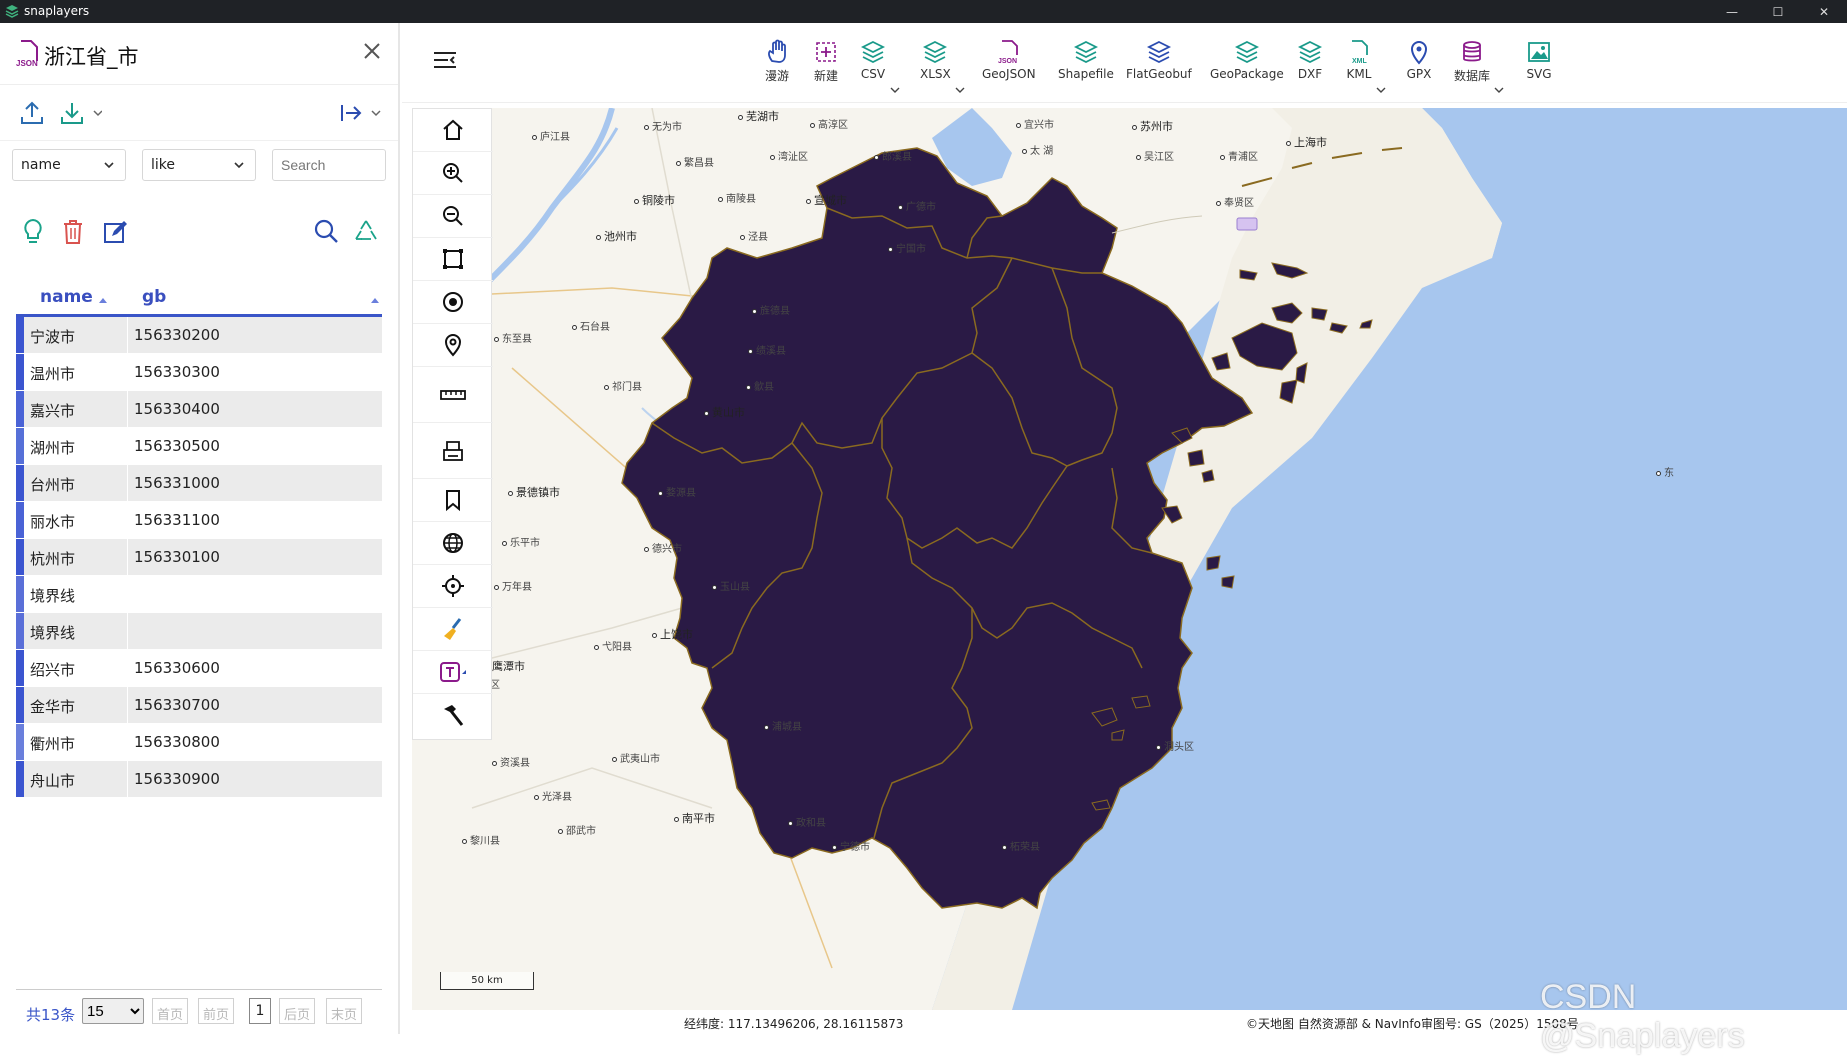 The height and width of the screenshot is (1056, 1847). What do you see at coordinates (255, 372) in the screenshot?
I see `cell-gb: 156330300` at bounding box center [255, 372].